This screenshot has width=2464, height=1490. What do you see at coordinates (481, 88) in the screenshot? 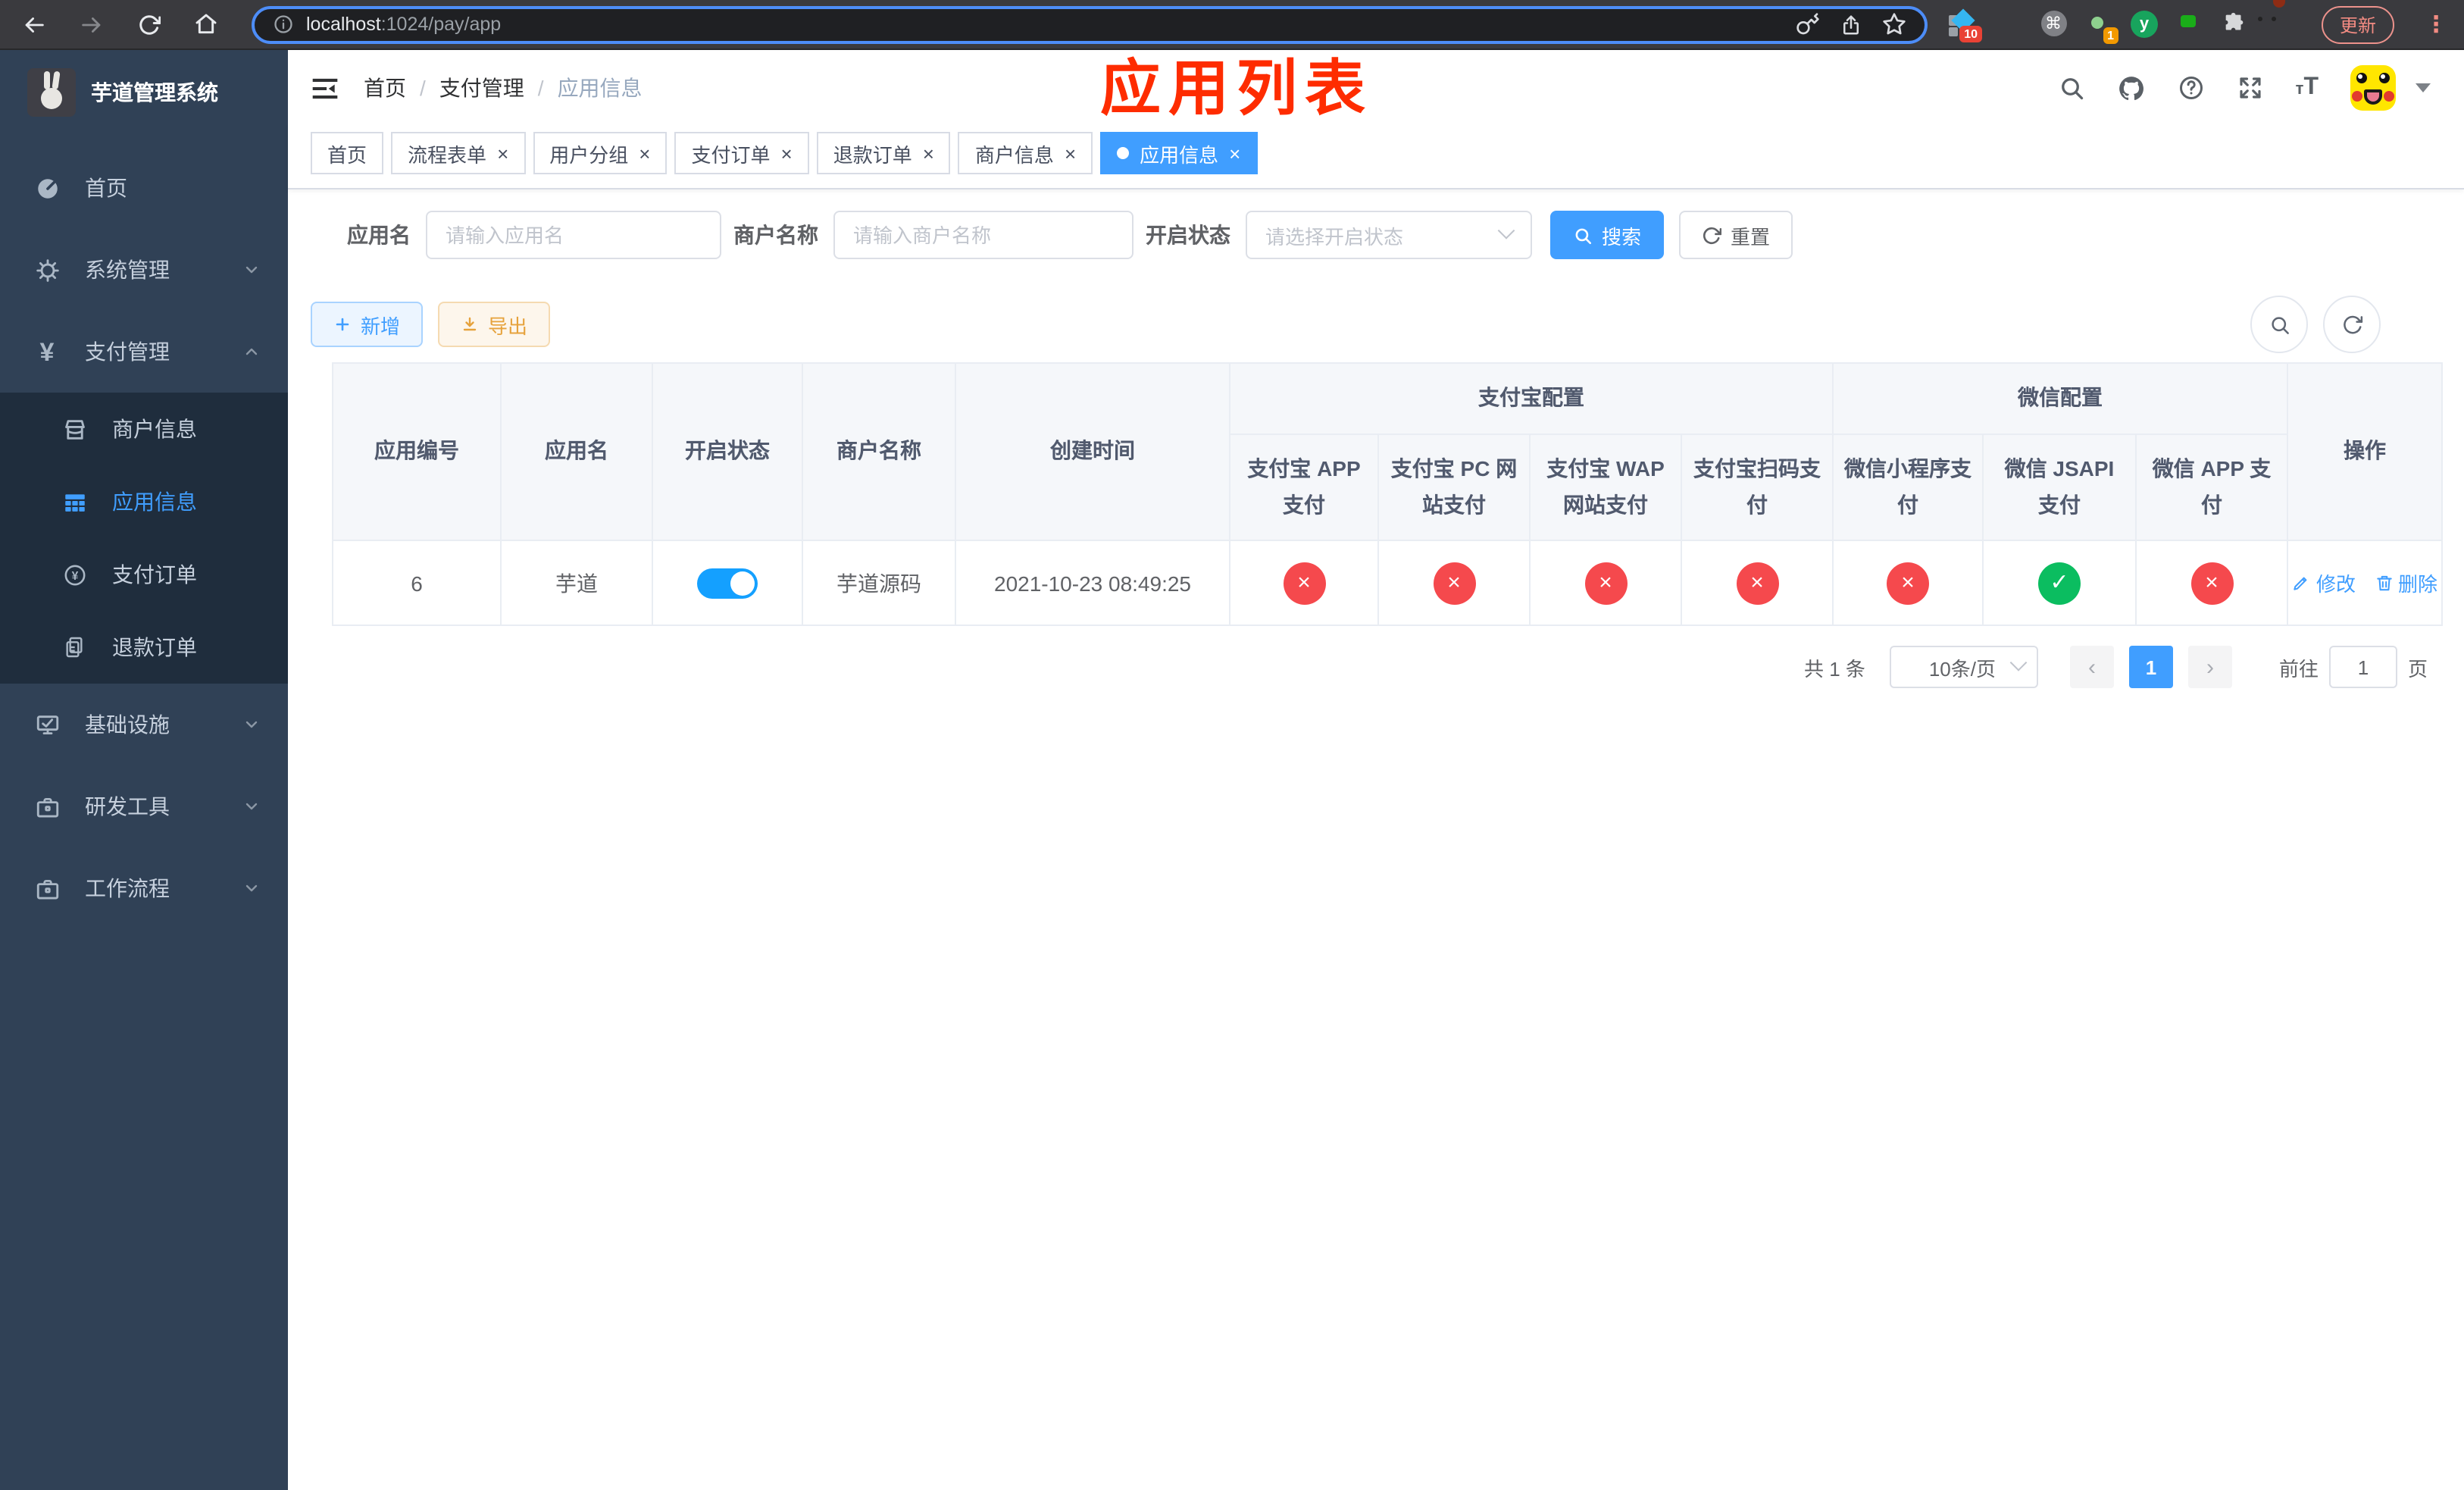
I see `breadcrumb-section: 支付管理` at bounding box center [481, 88].